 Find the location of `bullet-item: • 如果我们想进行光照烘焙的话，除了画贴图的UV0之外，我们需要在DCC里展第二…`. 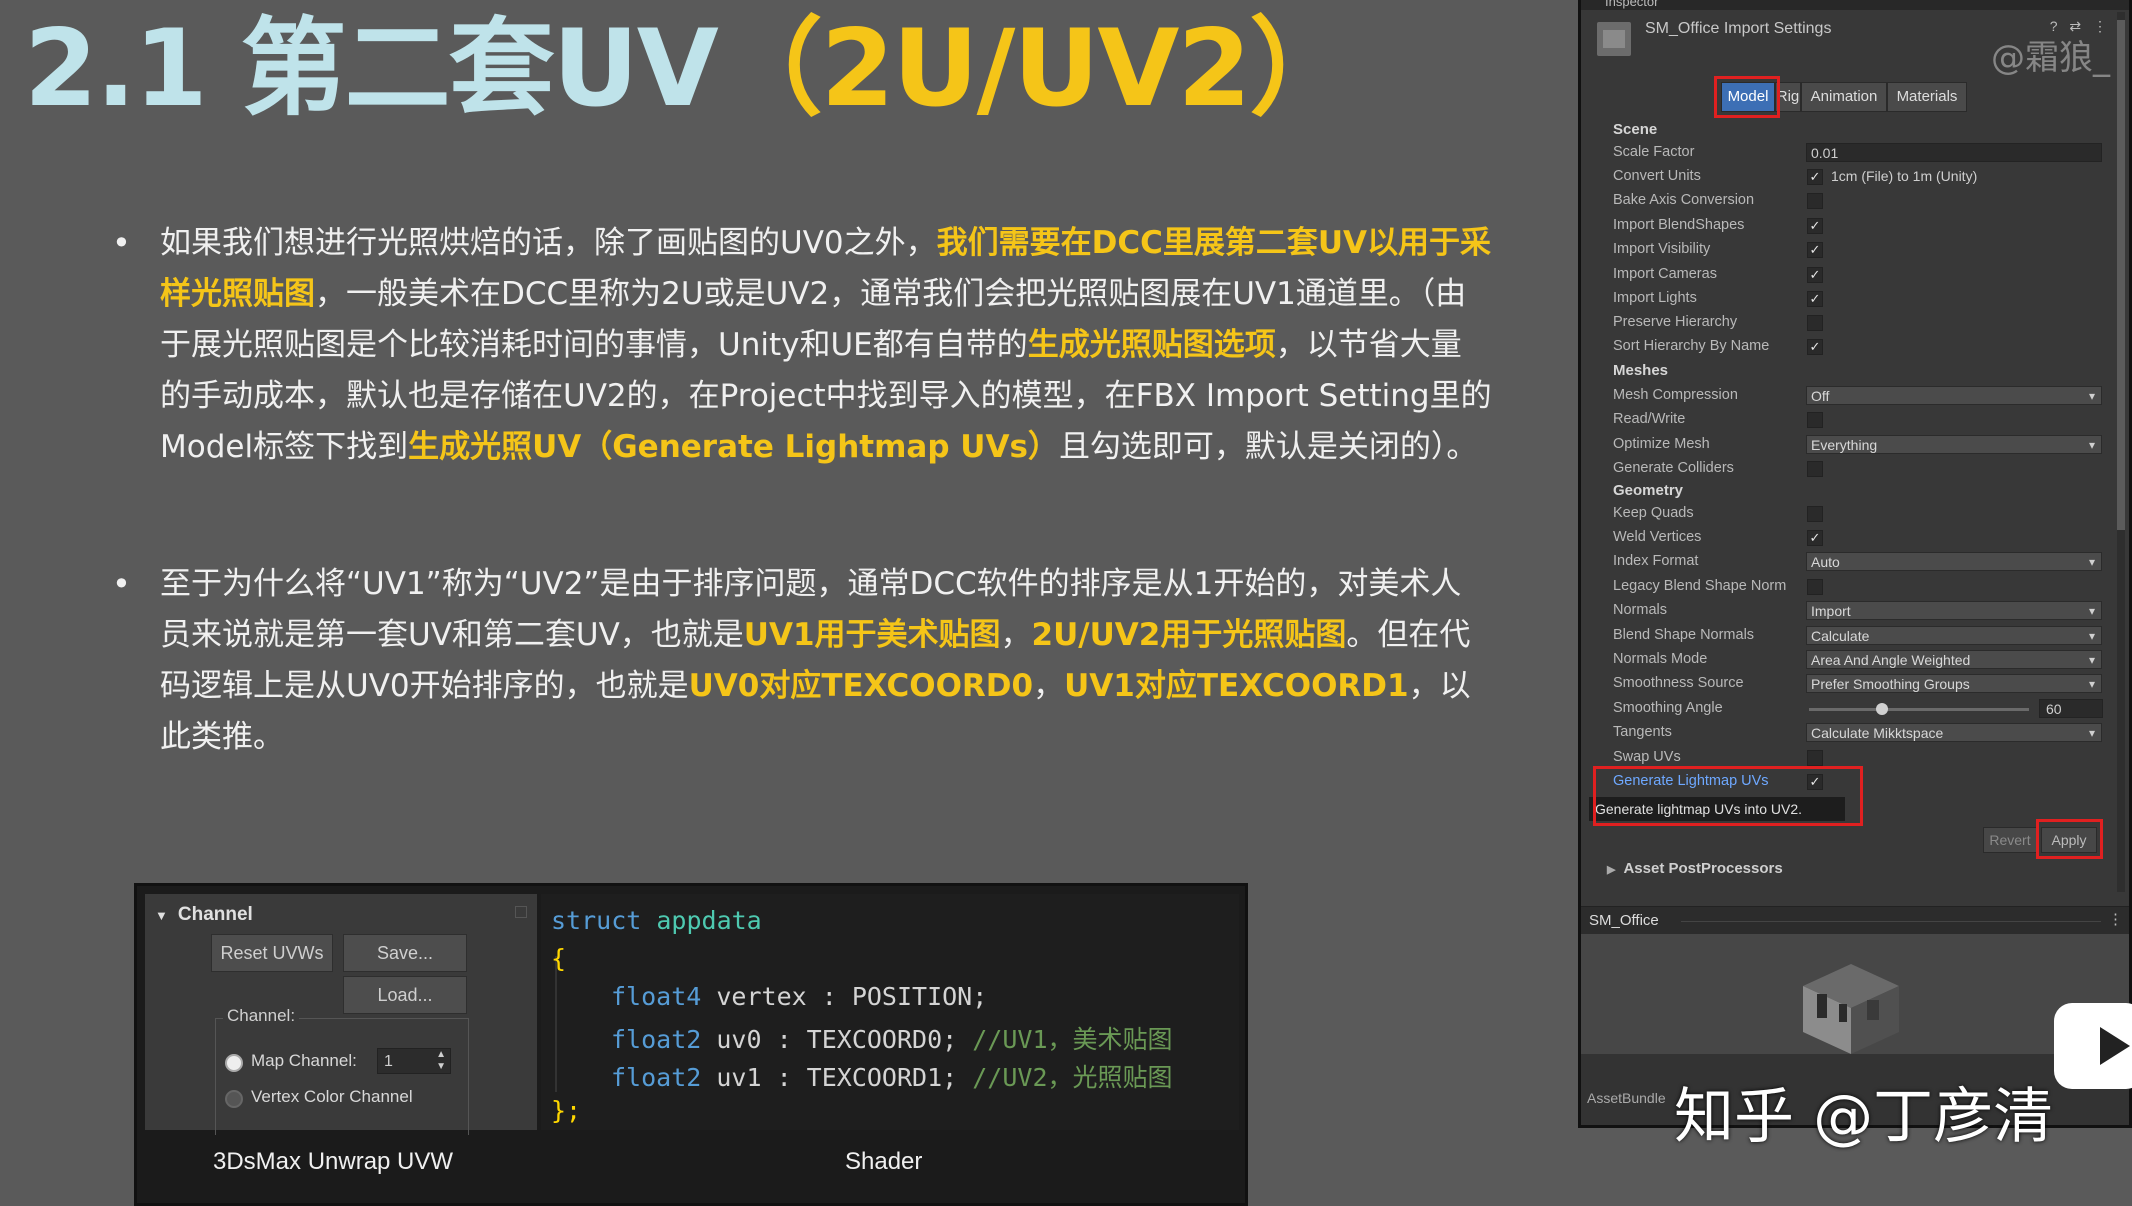

bullet-item: • 如果我们想进行光照烘焙的话，除了画贴图的UV0之外，我们需要在DCC里展第二… is located at coordinates (802, 345).